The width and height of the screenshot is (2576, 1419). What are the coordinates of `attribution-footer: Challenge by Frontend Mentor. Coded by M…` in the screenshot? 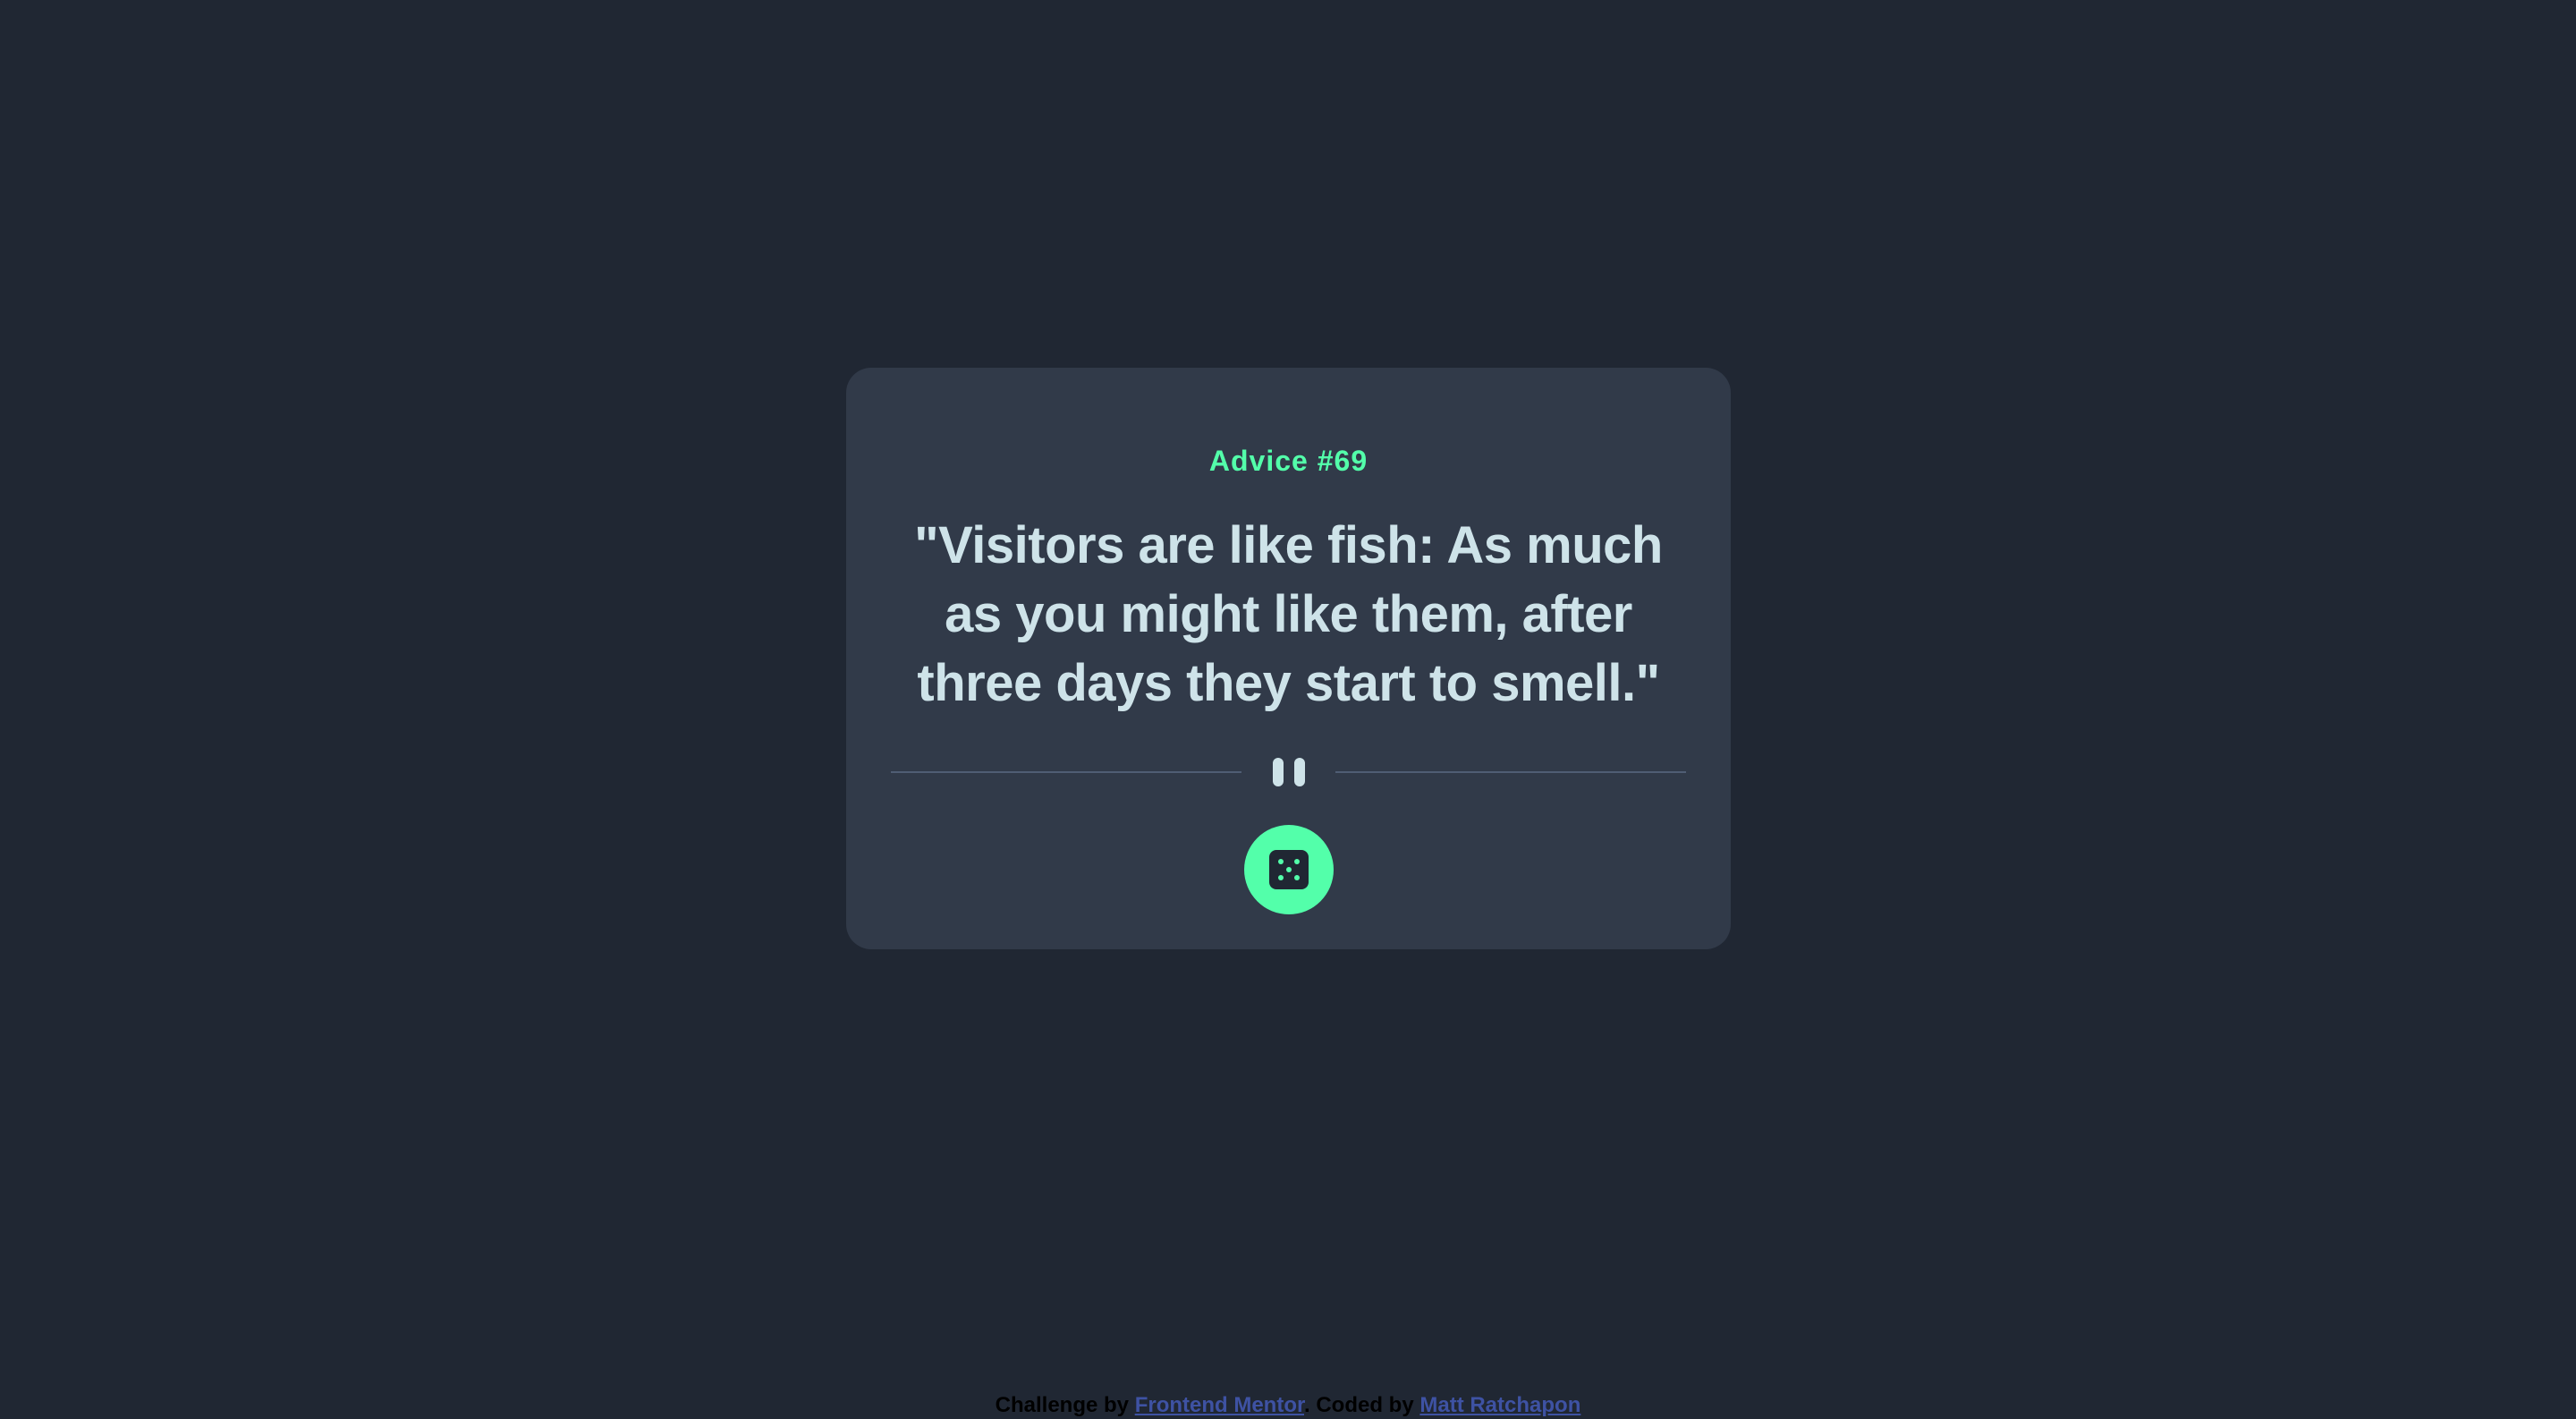 It's located at (1288, 1405).